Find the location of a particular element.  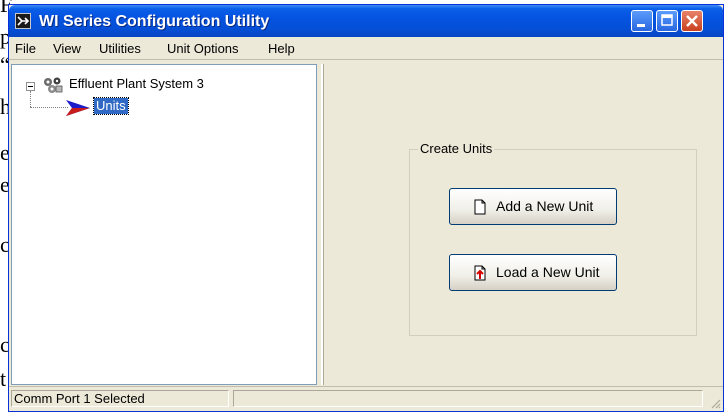

tree-collapse-toggle is located at coordinates (30, 86).